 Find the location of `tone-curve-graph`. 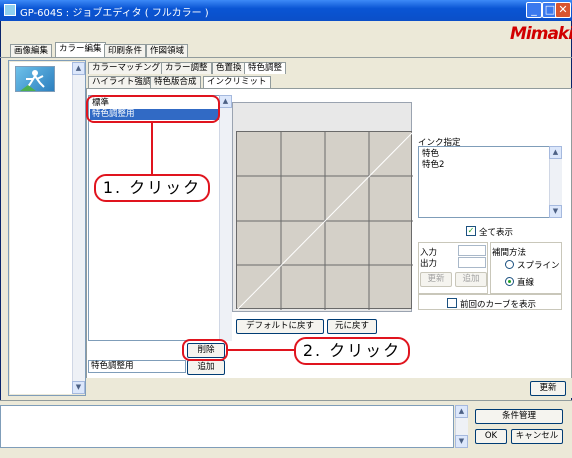

tone-curve-graph is located at coordinates (325, 221).